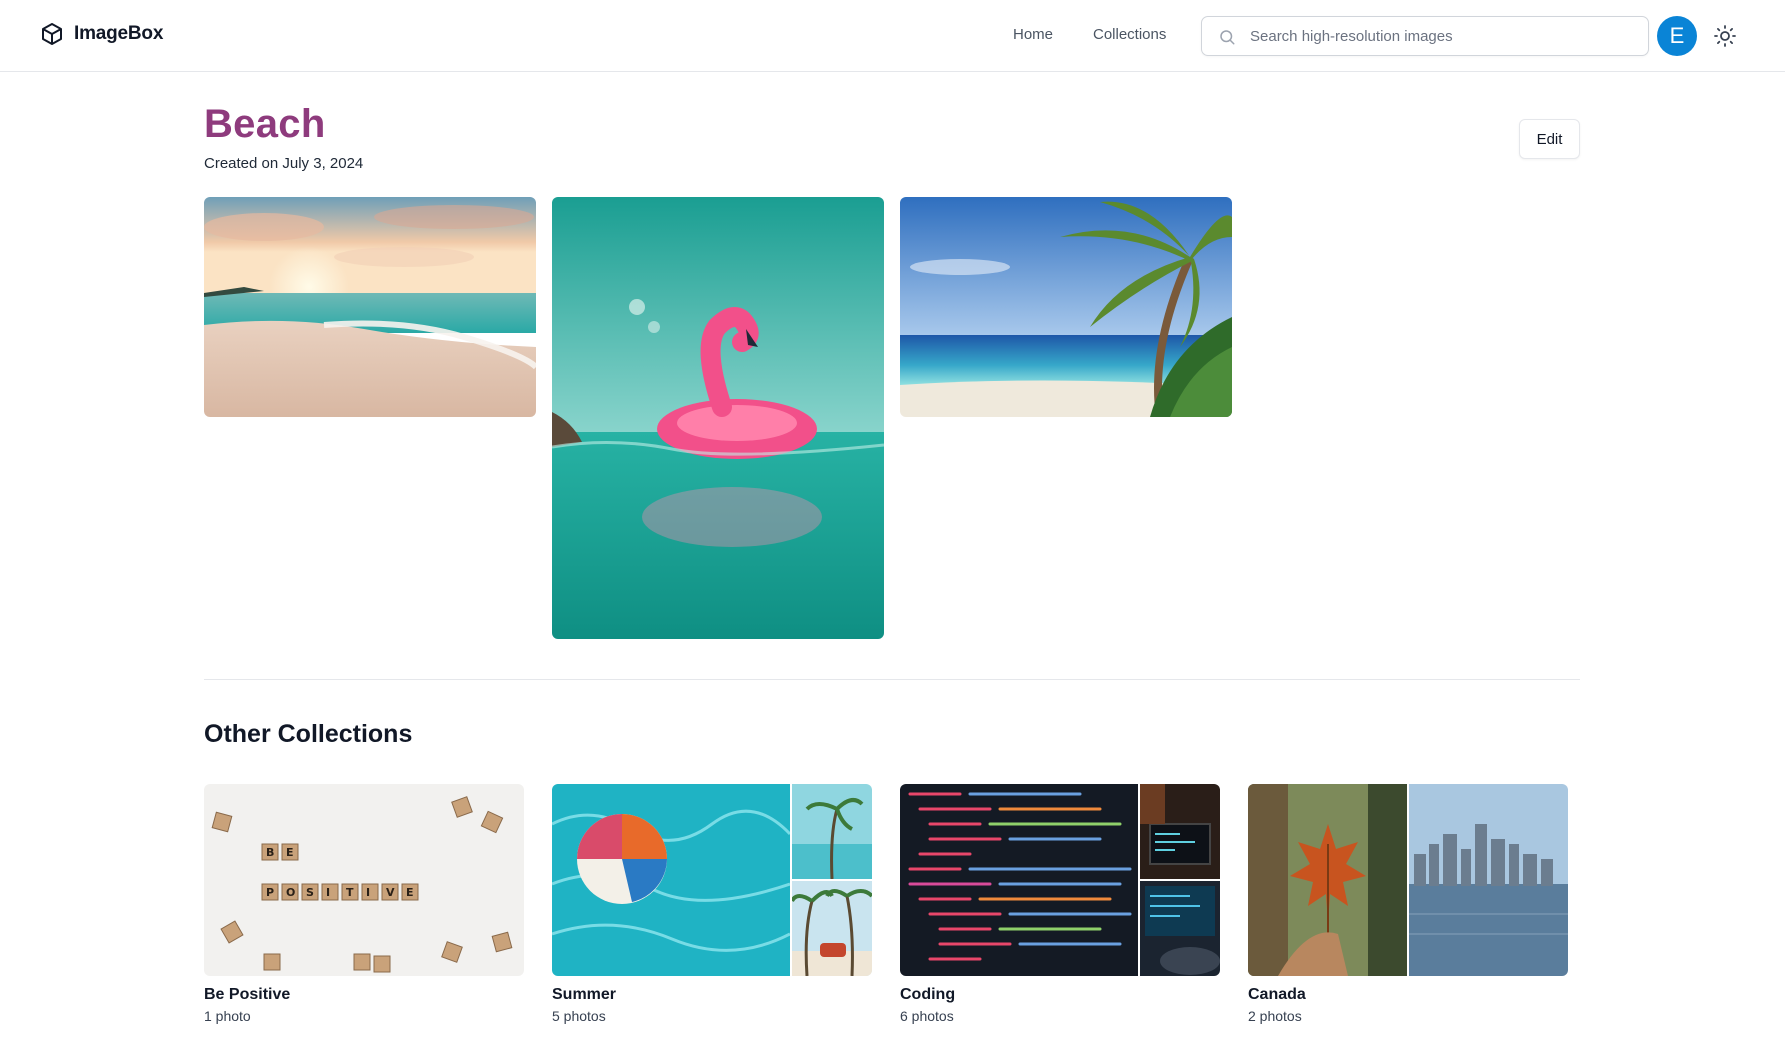 The height and width of the screenshot is (1038, 1785). What do you see at coordinates (1066, 307) in the screenshot?
I see `photo-palm-beach` at bounding box center [1066, 307].